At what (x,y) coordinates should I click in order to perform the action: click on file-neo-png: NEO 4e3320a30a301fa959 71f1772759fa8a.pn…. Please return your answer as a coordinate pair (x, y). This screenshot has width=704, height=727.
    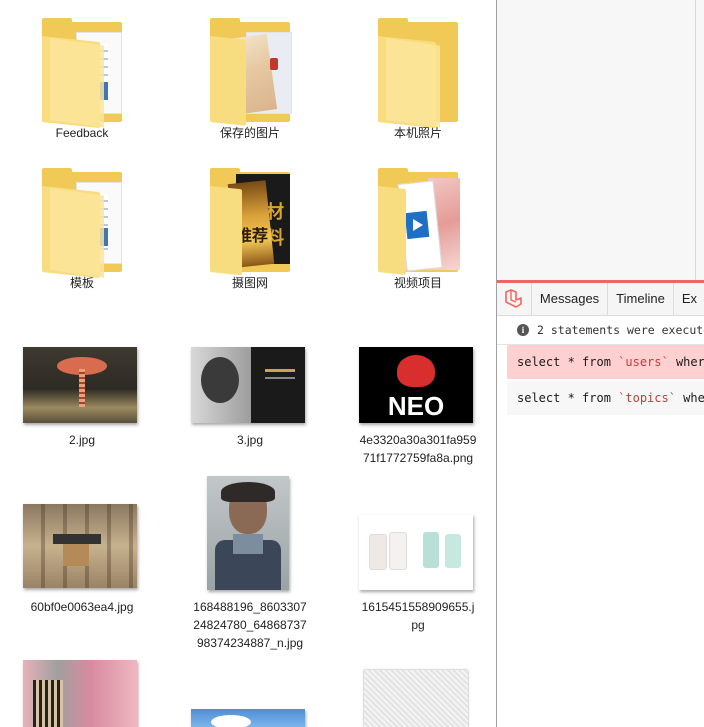
    Looking at the image, I should click on (418, 409).